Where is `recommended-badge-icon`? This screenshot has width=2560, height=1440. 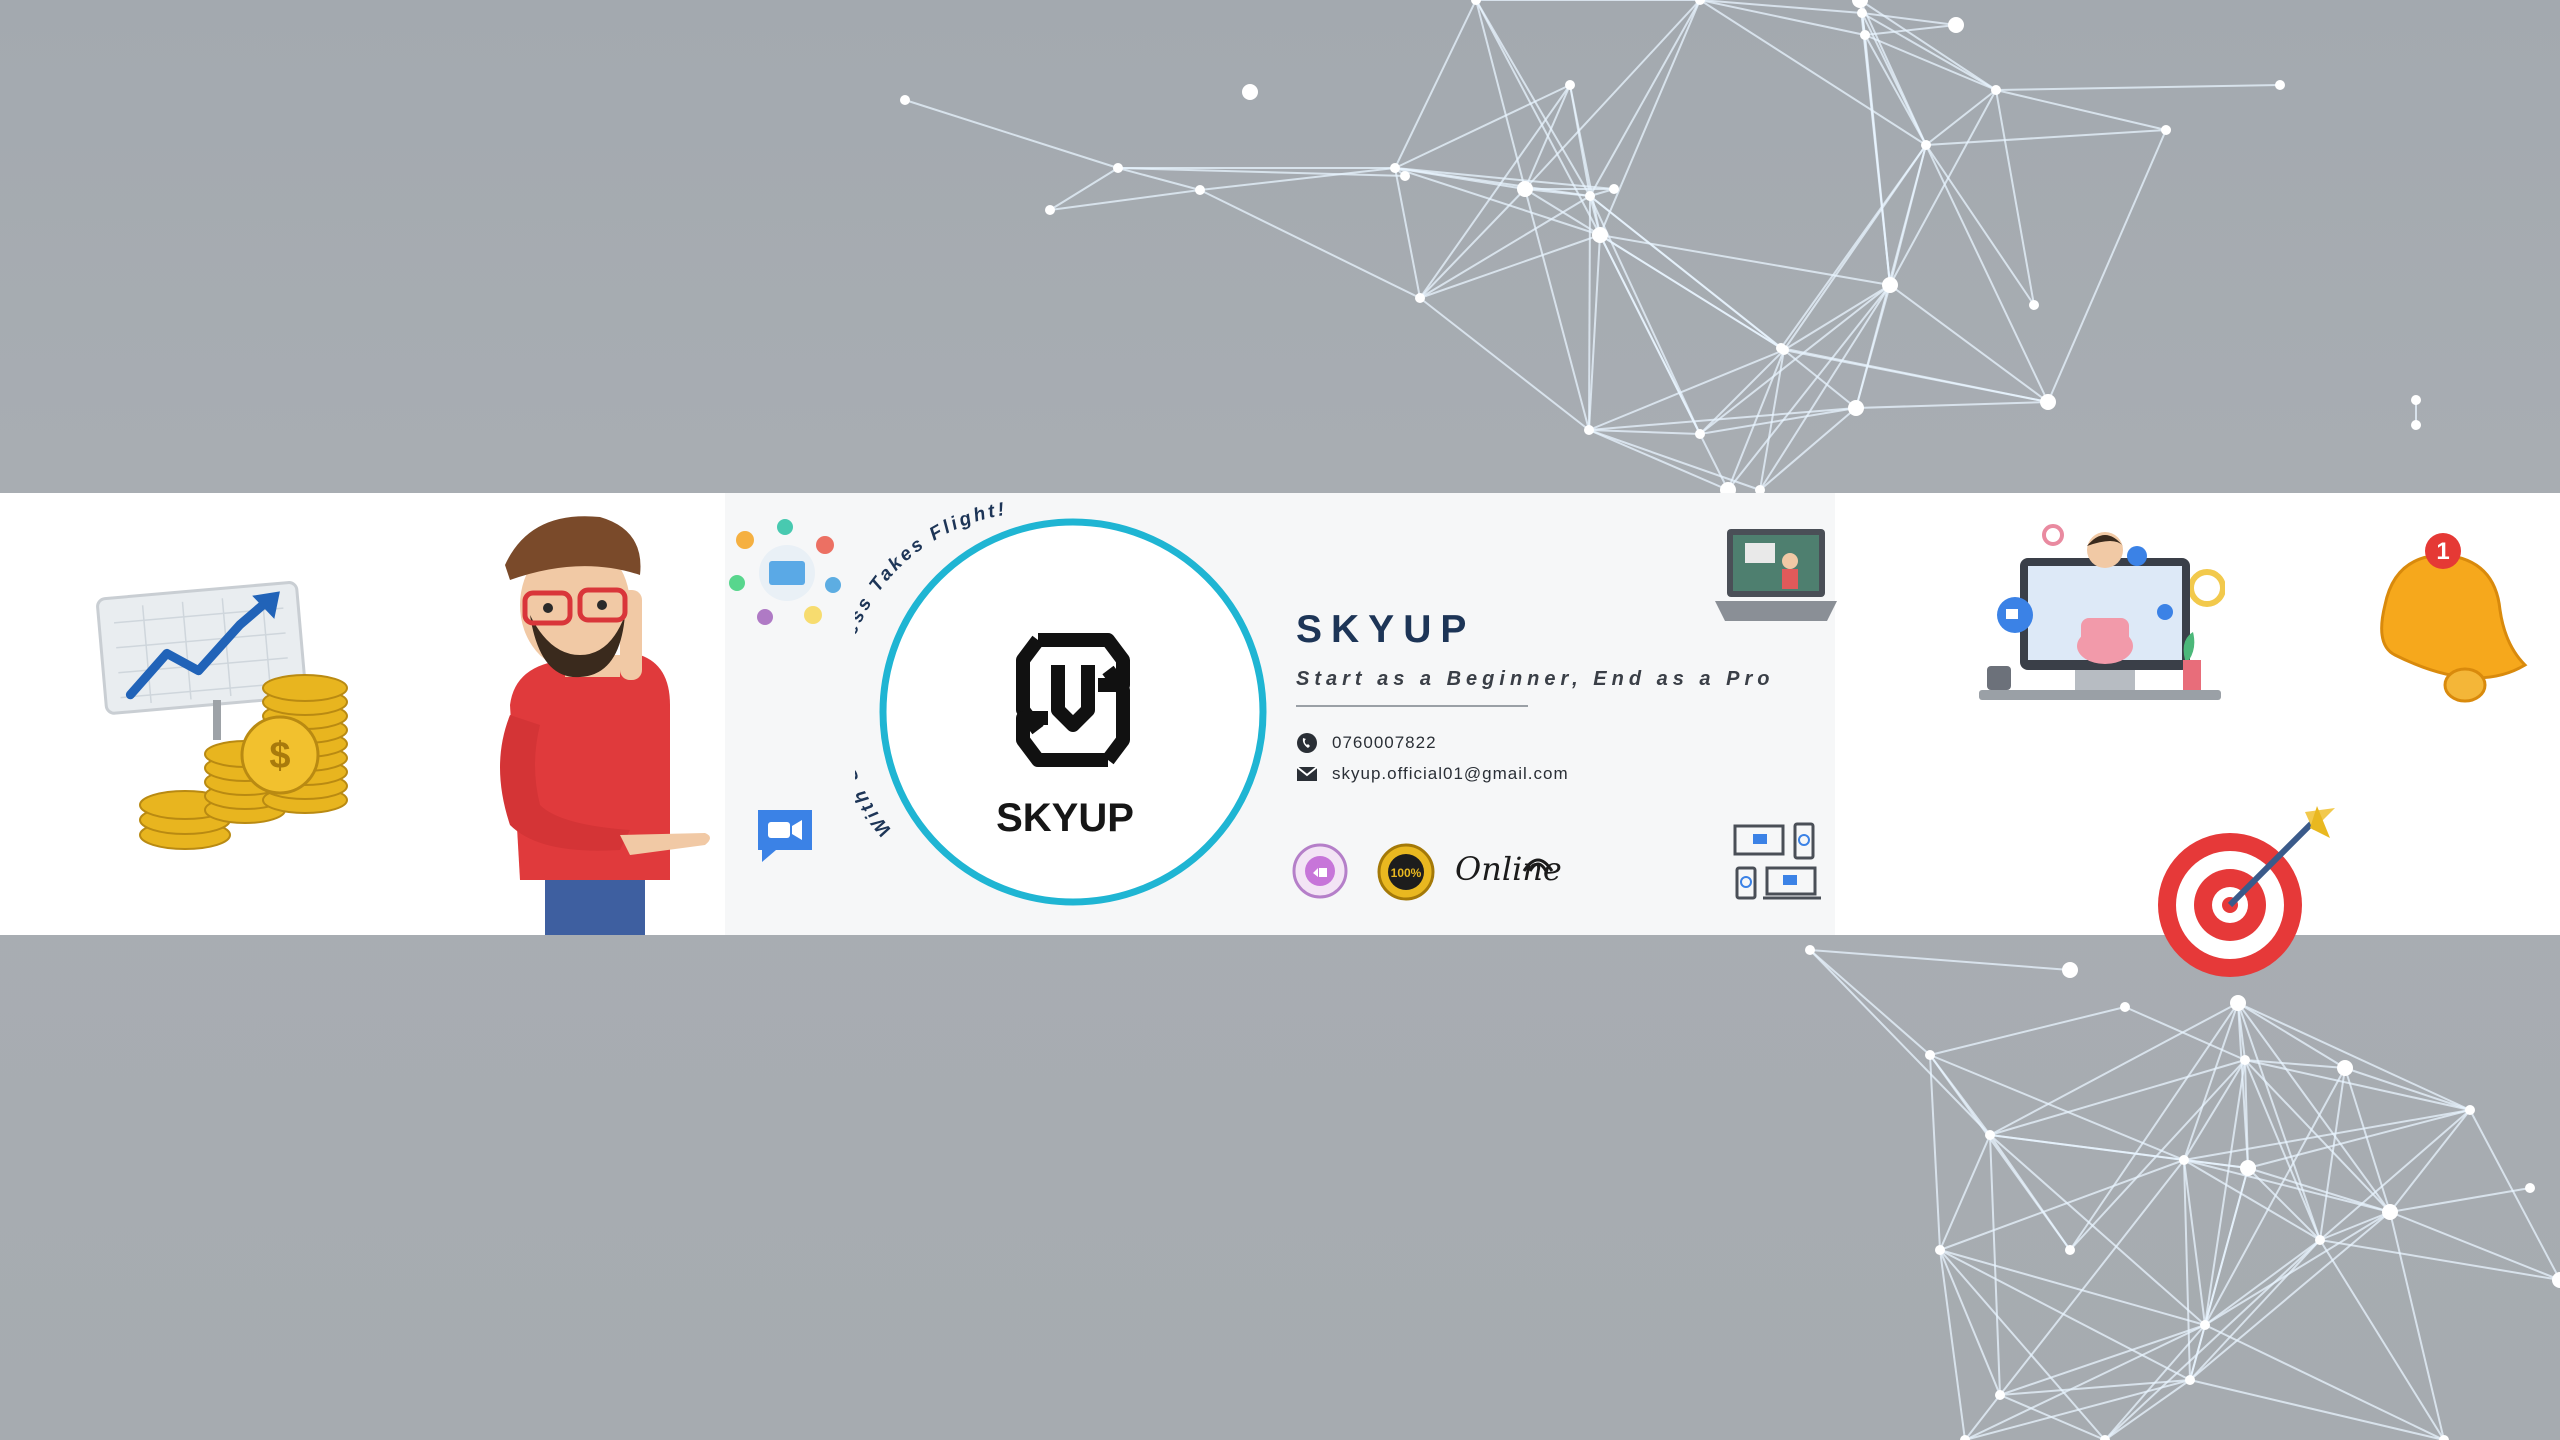 recommended-badge-icon is located at coordinates (1320, 871).